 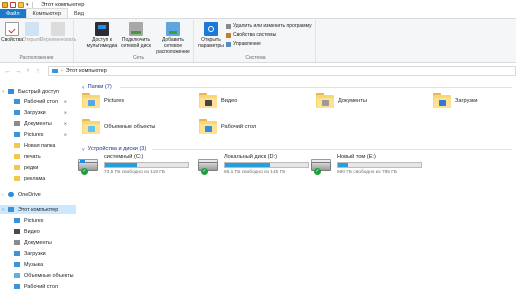 I want to click on uninstall-program-button: Удалить или изменить программу, so click(x=269, y=26).